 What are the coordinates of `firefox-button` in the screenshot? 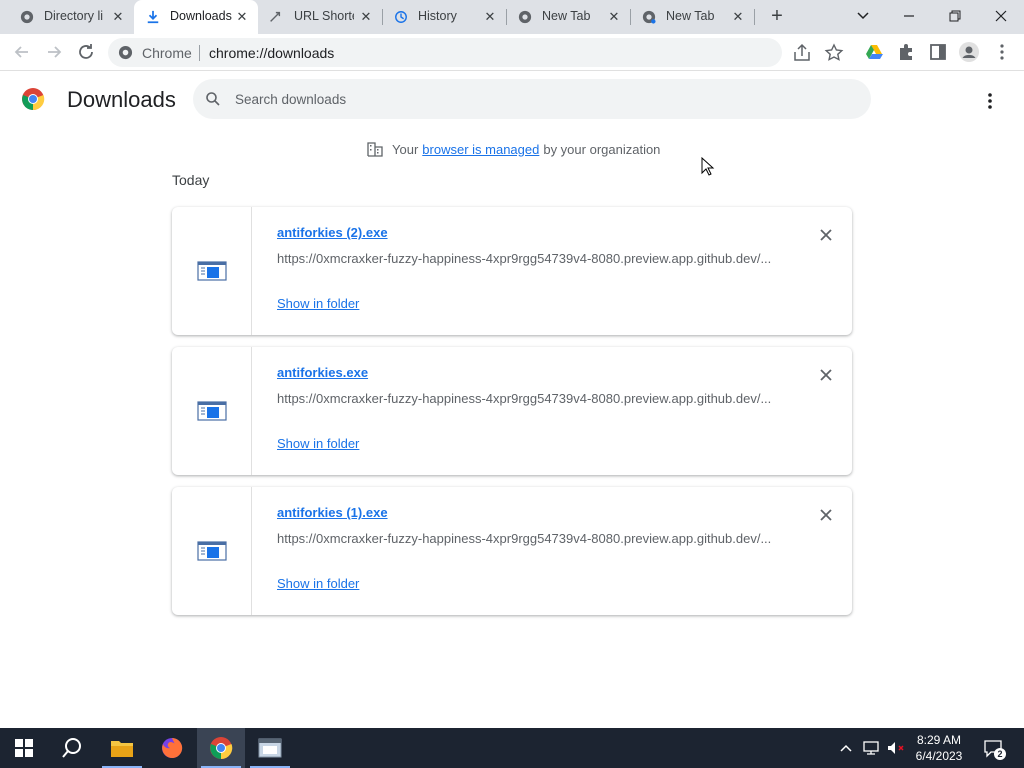 It's located at (172, 748).